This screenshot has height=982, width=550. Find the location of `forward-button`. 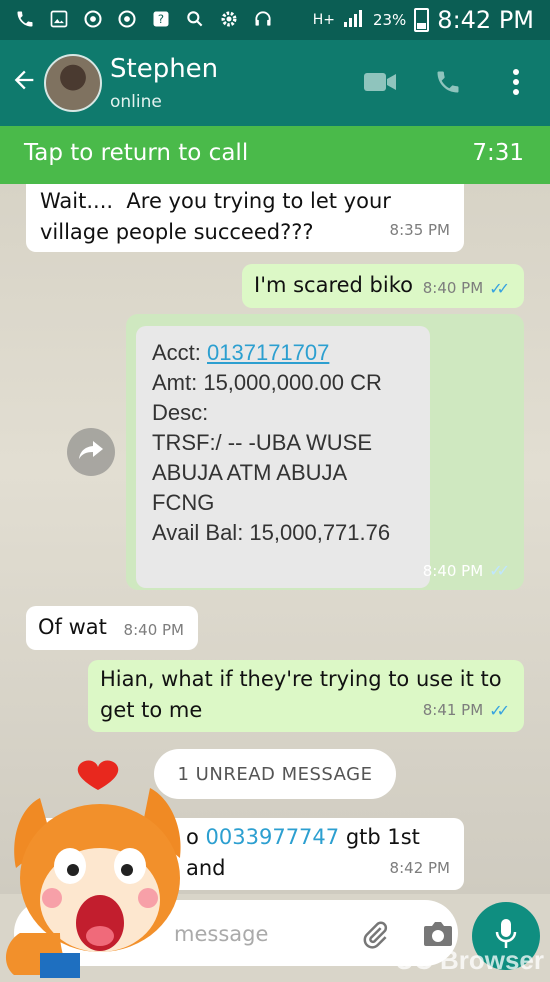

forward-button is located at coordinates (91, 452).